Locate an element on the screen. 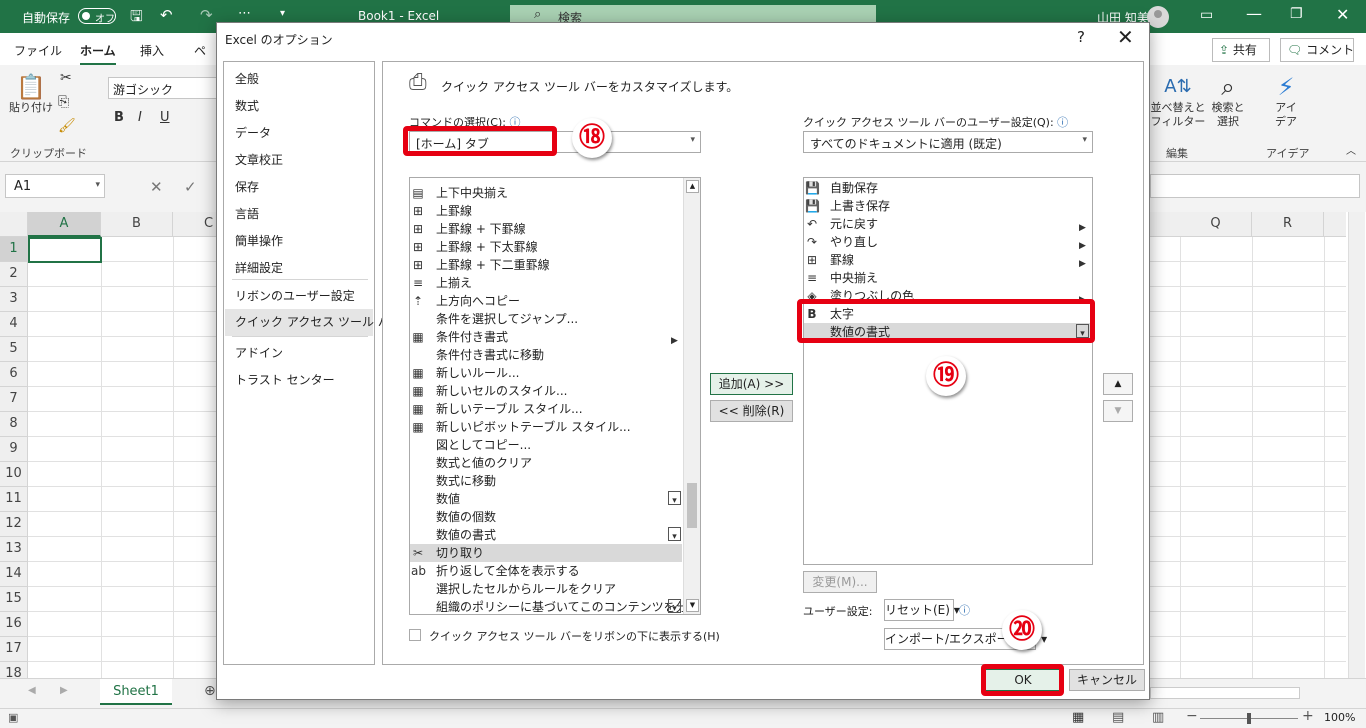 This screenshot has height=728, width=1366. nav-item: リボンのユーザー設定 is located at coordinates (299, 296).